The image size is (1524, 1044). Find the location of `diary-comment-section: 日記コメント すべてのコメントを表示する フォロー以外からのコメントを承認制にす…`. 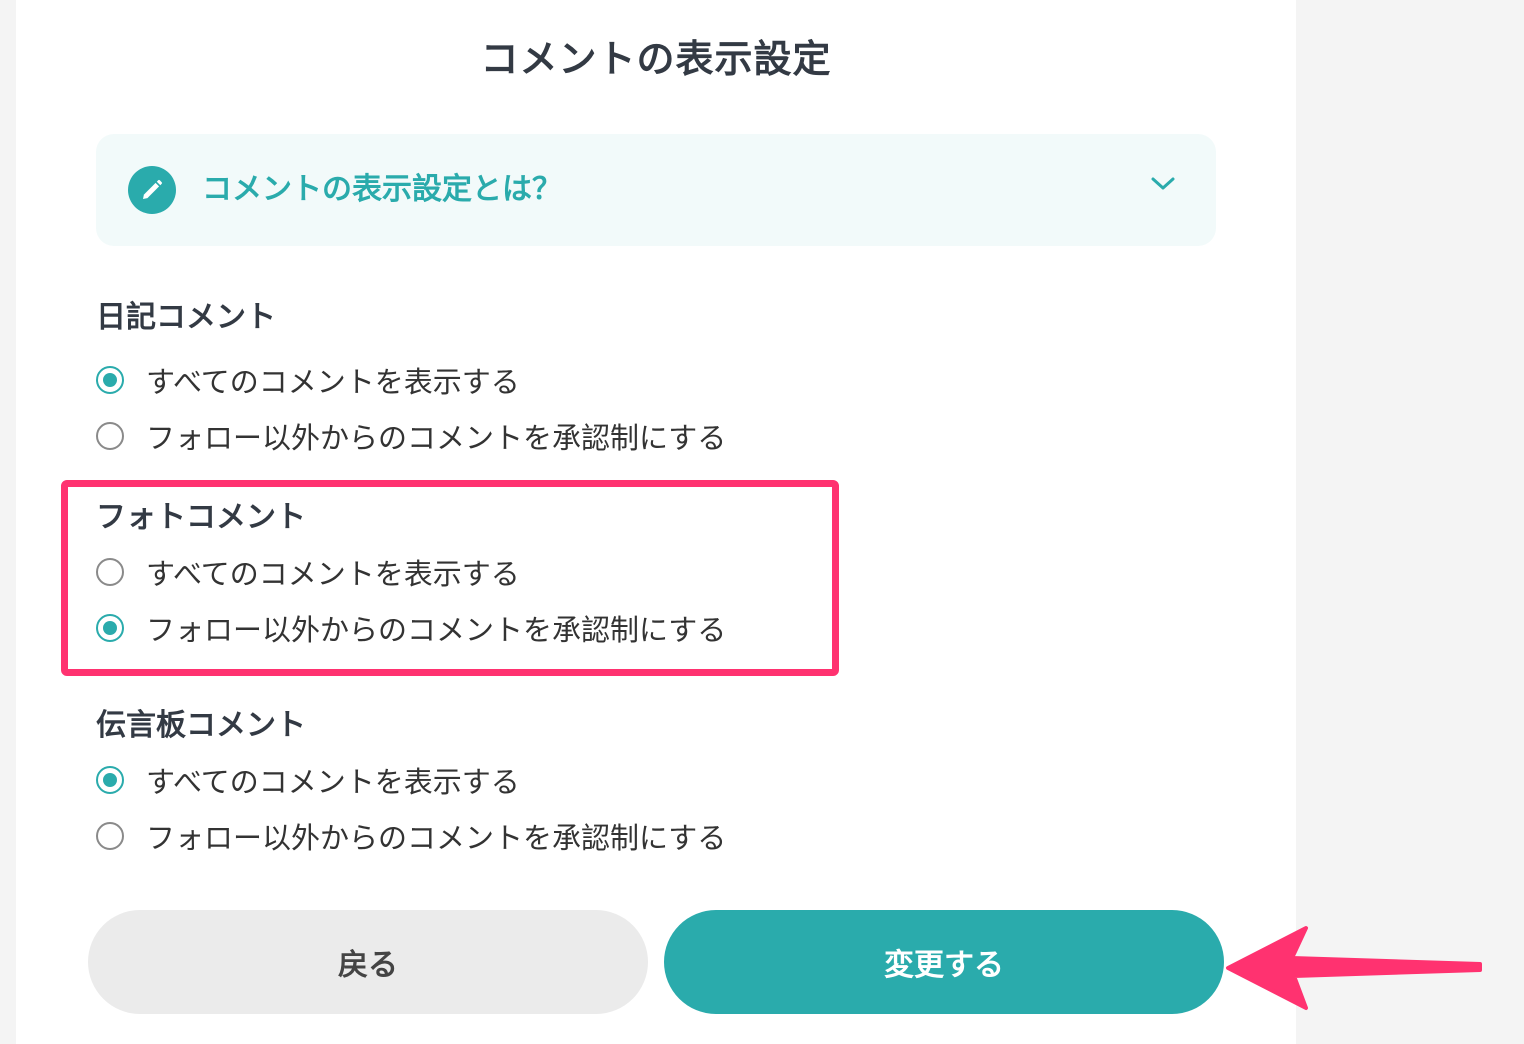

diary-comment-section: 日記コメント すべてのコメントを表示する フォロー以外からのコメントを承認制にす… is located at coordinates (411, 381).